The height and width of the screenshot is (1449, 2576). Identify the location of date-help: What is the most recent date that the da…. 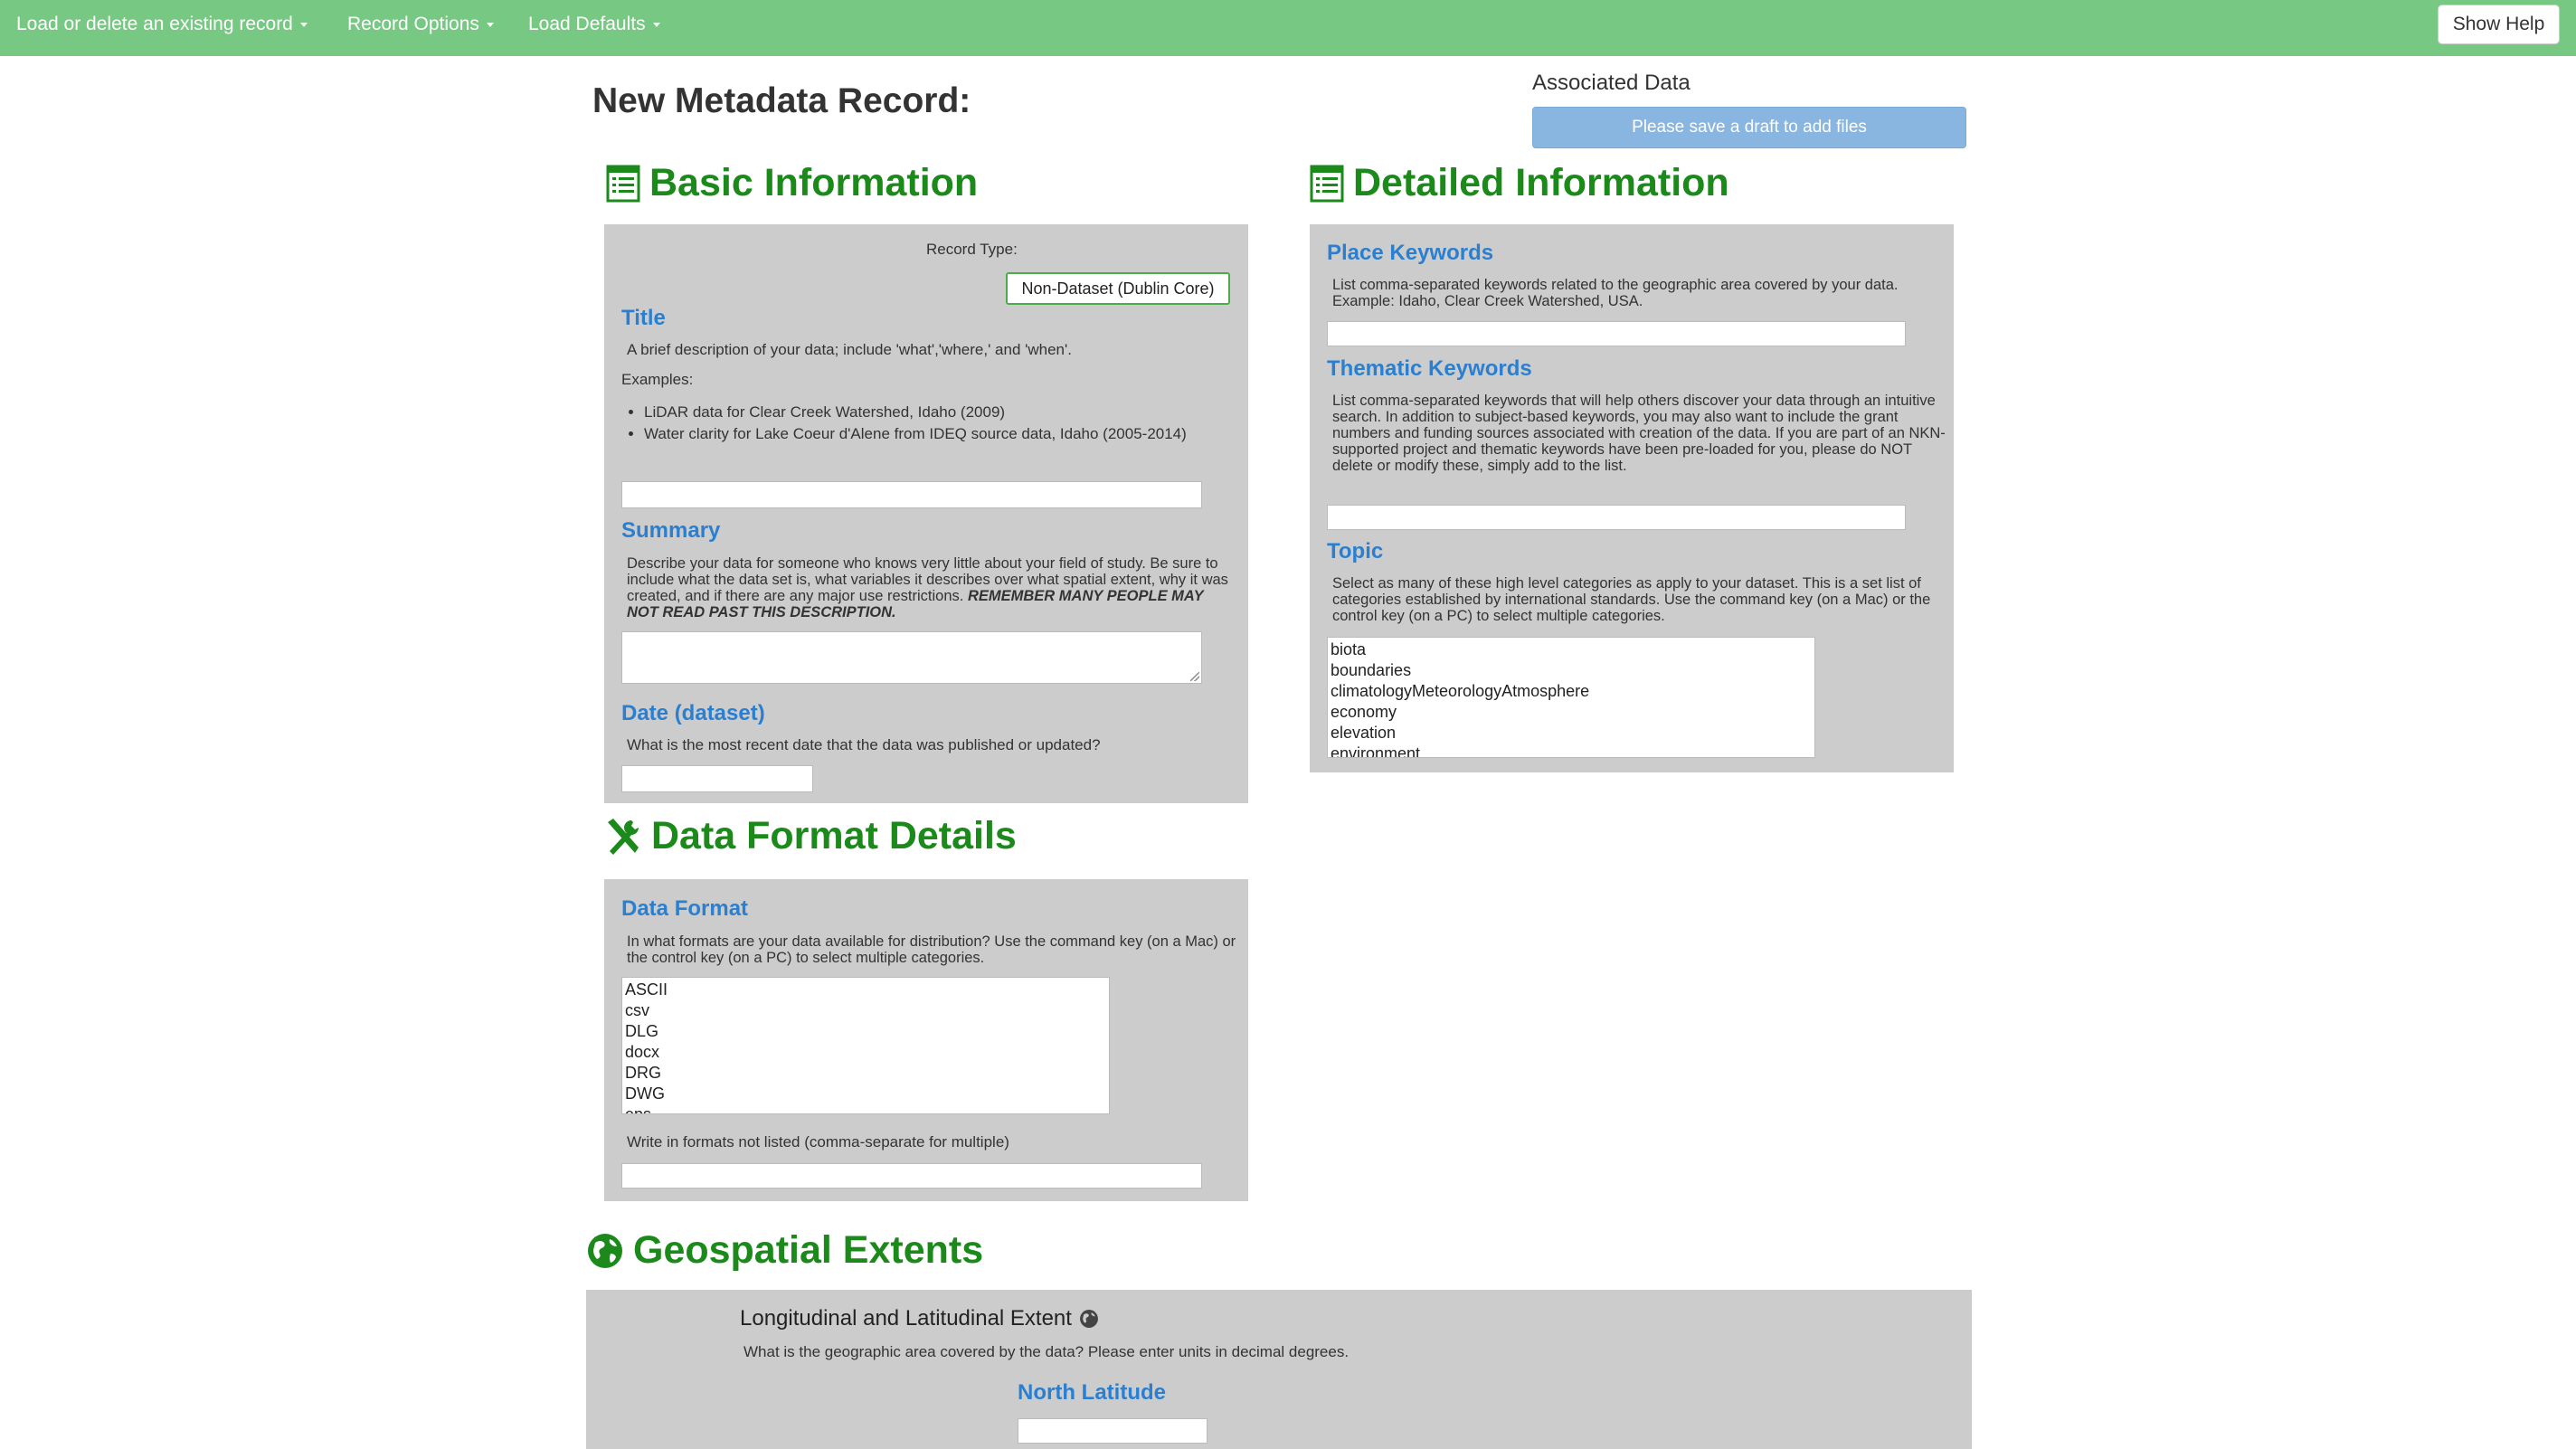
(864, 744).